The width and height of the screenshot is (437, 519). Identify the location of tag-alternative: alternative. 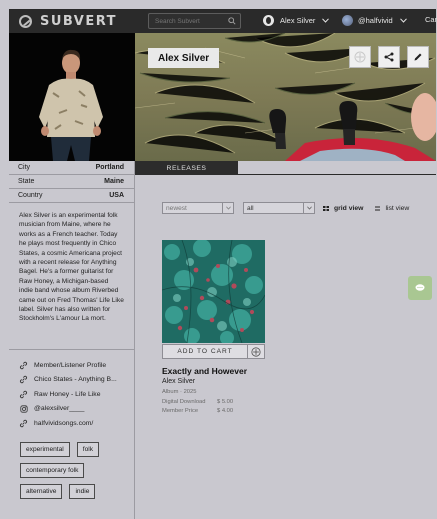
(41, 491).